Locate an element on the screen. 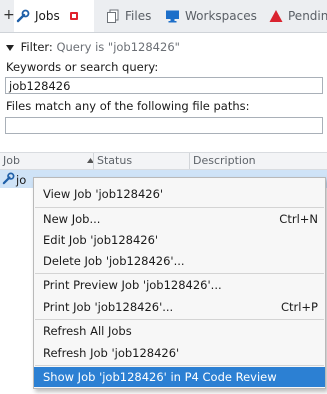  tab-workspaces: Workspaces is located at coordinates (211, 16).